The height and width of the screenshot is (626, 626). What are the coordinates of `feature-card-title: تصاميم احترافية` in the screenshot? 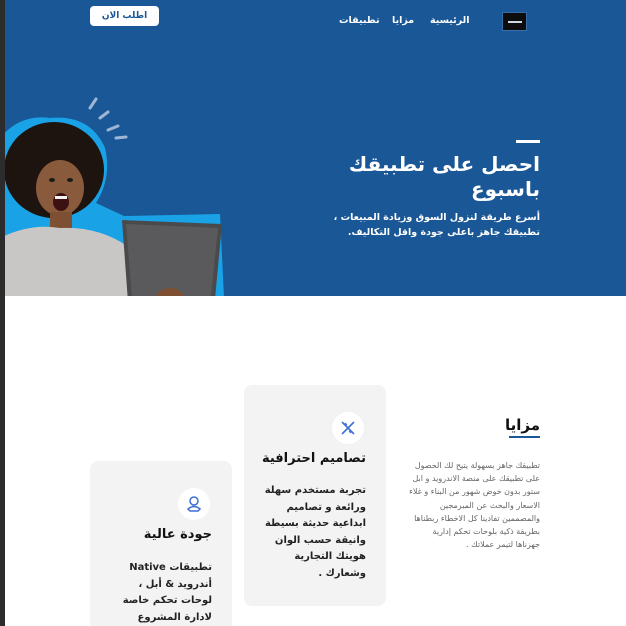 It's located at (313, 458).